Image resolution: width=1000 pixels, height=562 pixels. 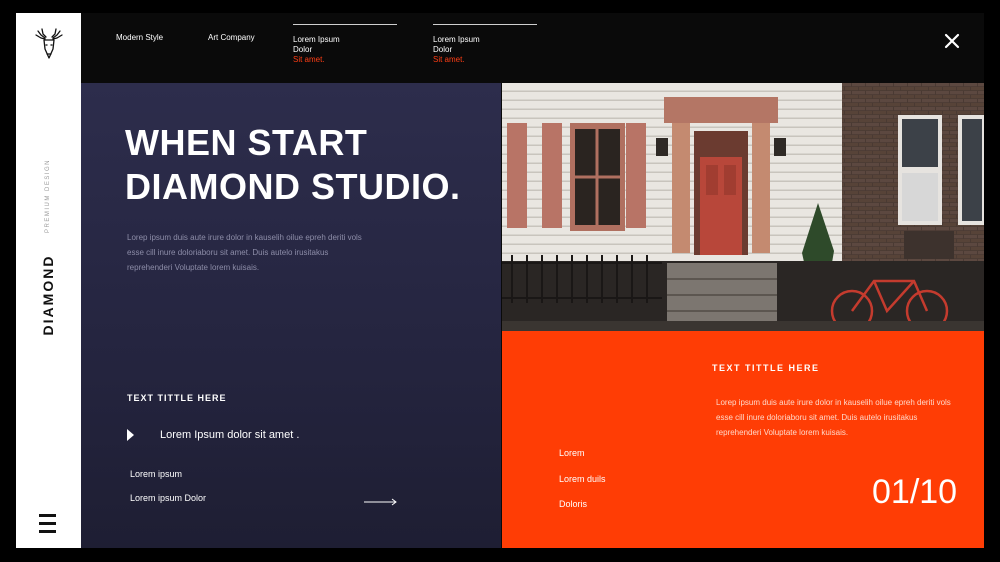 I want to click on deer-head-icon, so click(x=49, y=44).